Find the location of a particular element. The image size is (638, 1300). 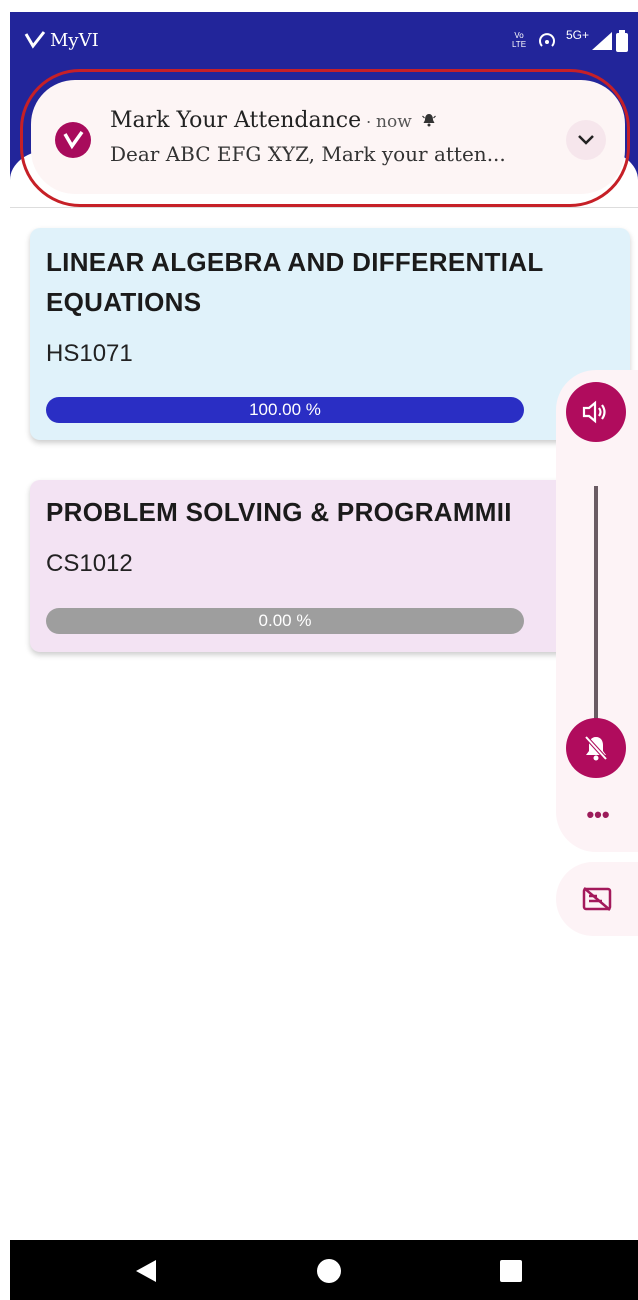

attendance-progress-label: 0.00 % is located at coordinates (285, 620).